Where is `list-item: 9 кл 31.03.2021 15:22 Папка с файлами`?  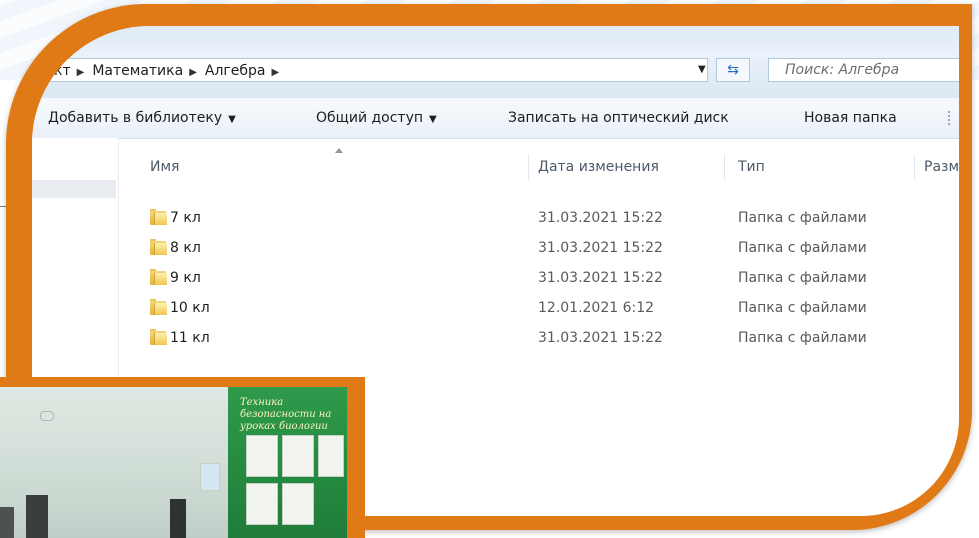
list-item: 9 кл 31.03.2021 15:22 Папка с файлами is located at coordinates (538, 278).